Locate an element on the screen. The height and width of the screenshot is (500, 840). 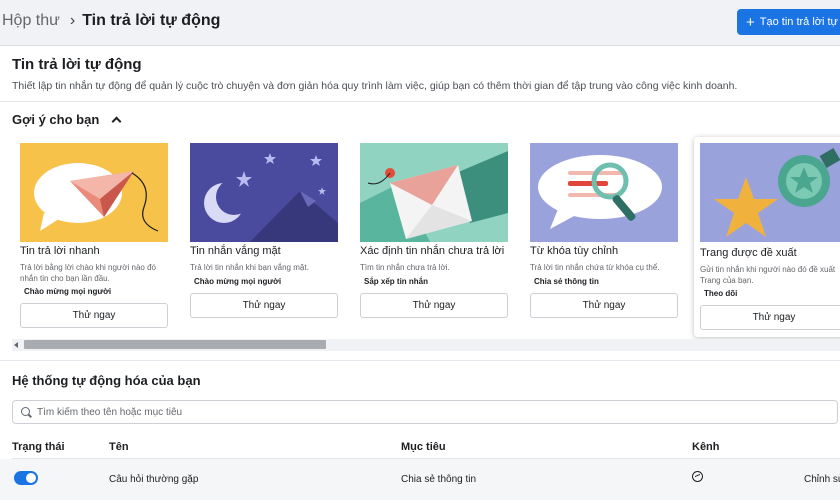
plus-icon: + is located at coordinates (750, 22).